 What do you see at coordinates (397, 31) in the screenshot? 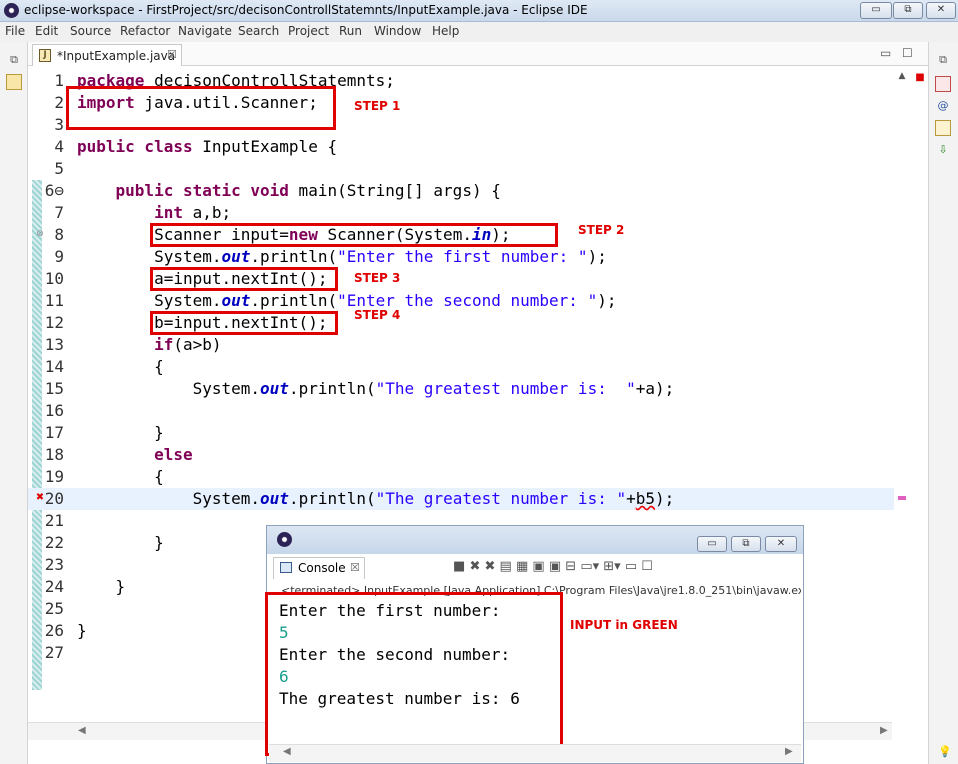
I see `menu-window: Window` at bounding box center [397, 31].